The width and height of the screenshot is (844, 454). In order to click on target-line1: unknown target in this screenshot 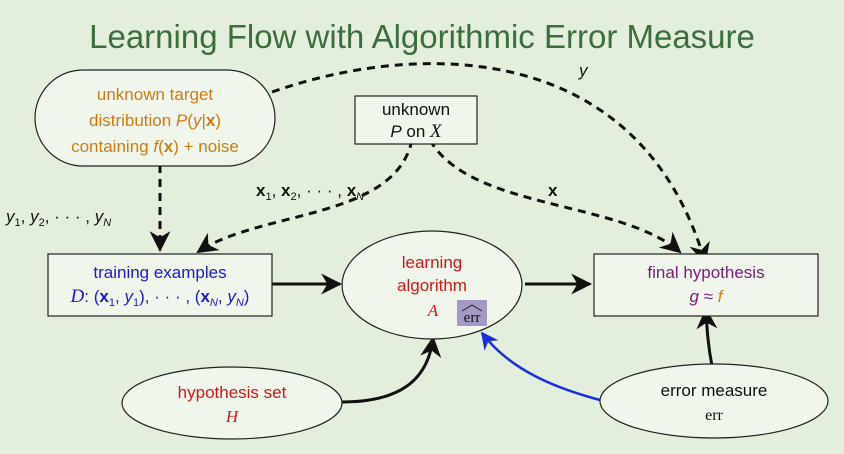, I will do `click(155, 94)`.